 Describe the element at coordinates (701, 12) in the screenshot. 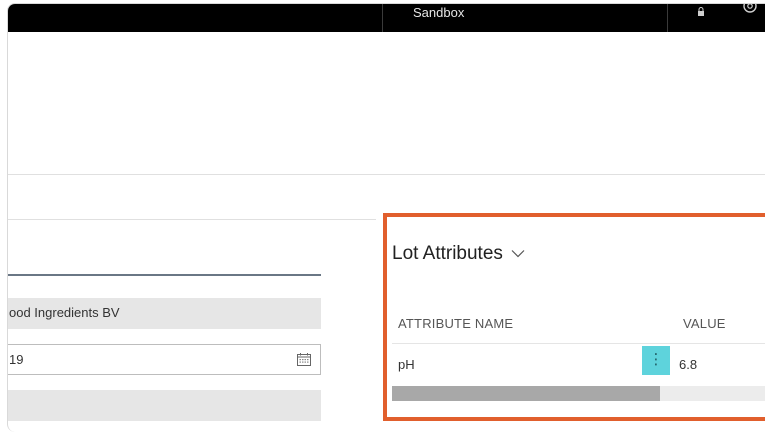

I see `lock-icon` at that location.